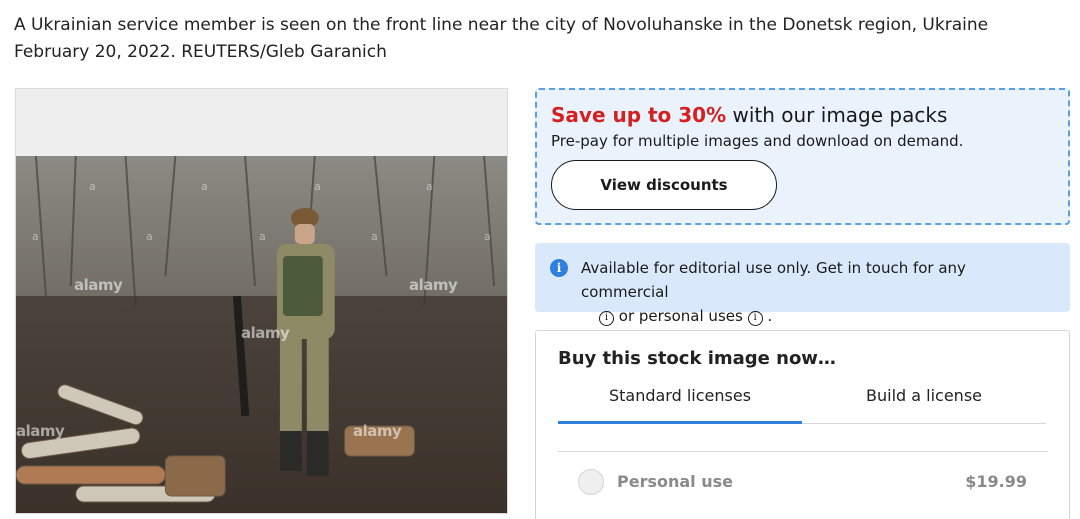  I want to click on license-option-label: Personal use, so click(675, 481).